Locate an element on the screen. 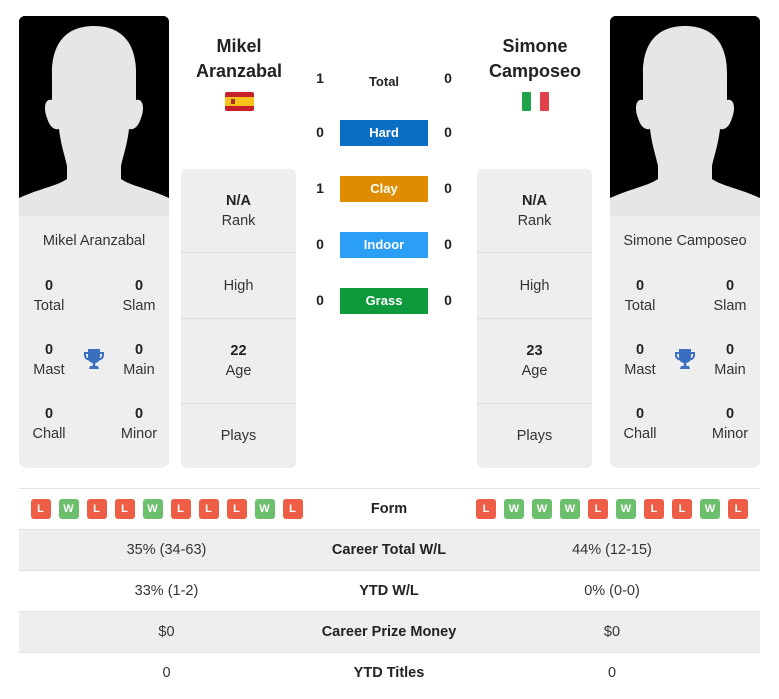  high-label: High is located at coordinates (238, 286).